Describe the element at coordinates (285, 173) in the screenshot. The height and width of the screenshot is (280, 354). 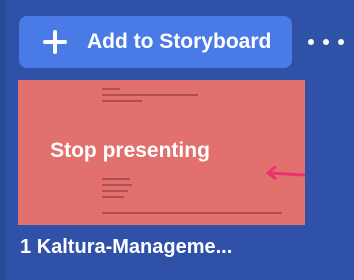
I see `pointer-arrow-icon` at that location.